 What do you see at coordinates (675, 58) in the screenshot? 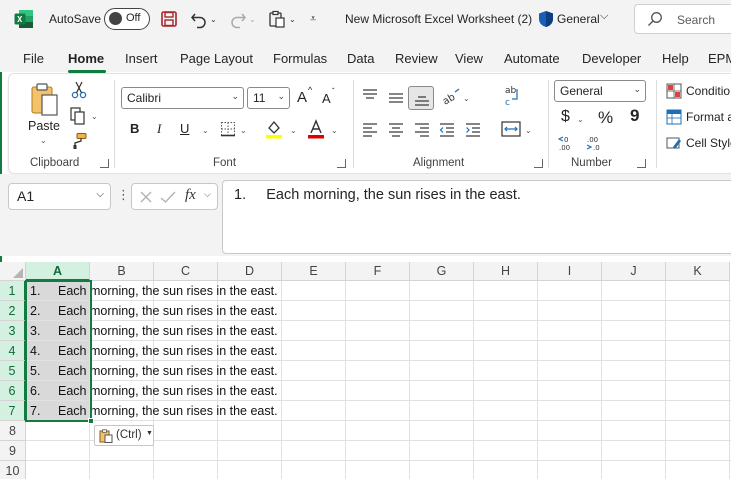
I see `tab-help: Help` at bounding box center [675, 58].